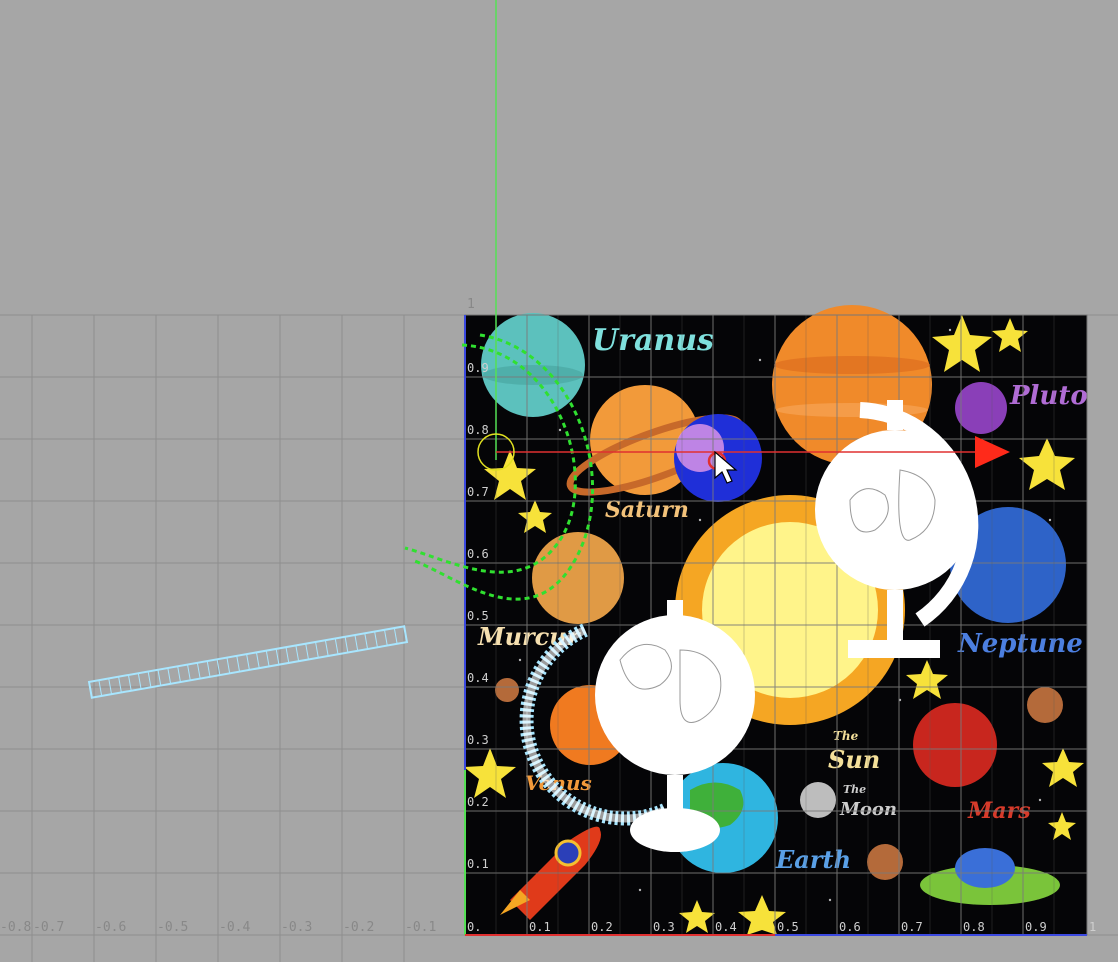 Image resolution: width=1118 pixels, height=962 pixels. What do you see at coordinates (1048, 396) in the screenshot?
I see `label-pluto: Pluto` at bounding box center [1048, 396].